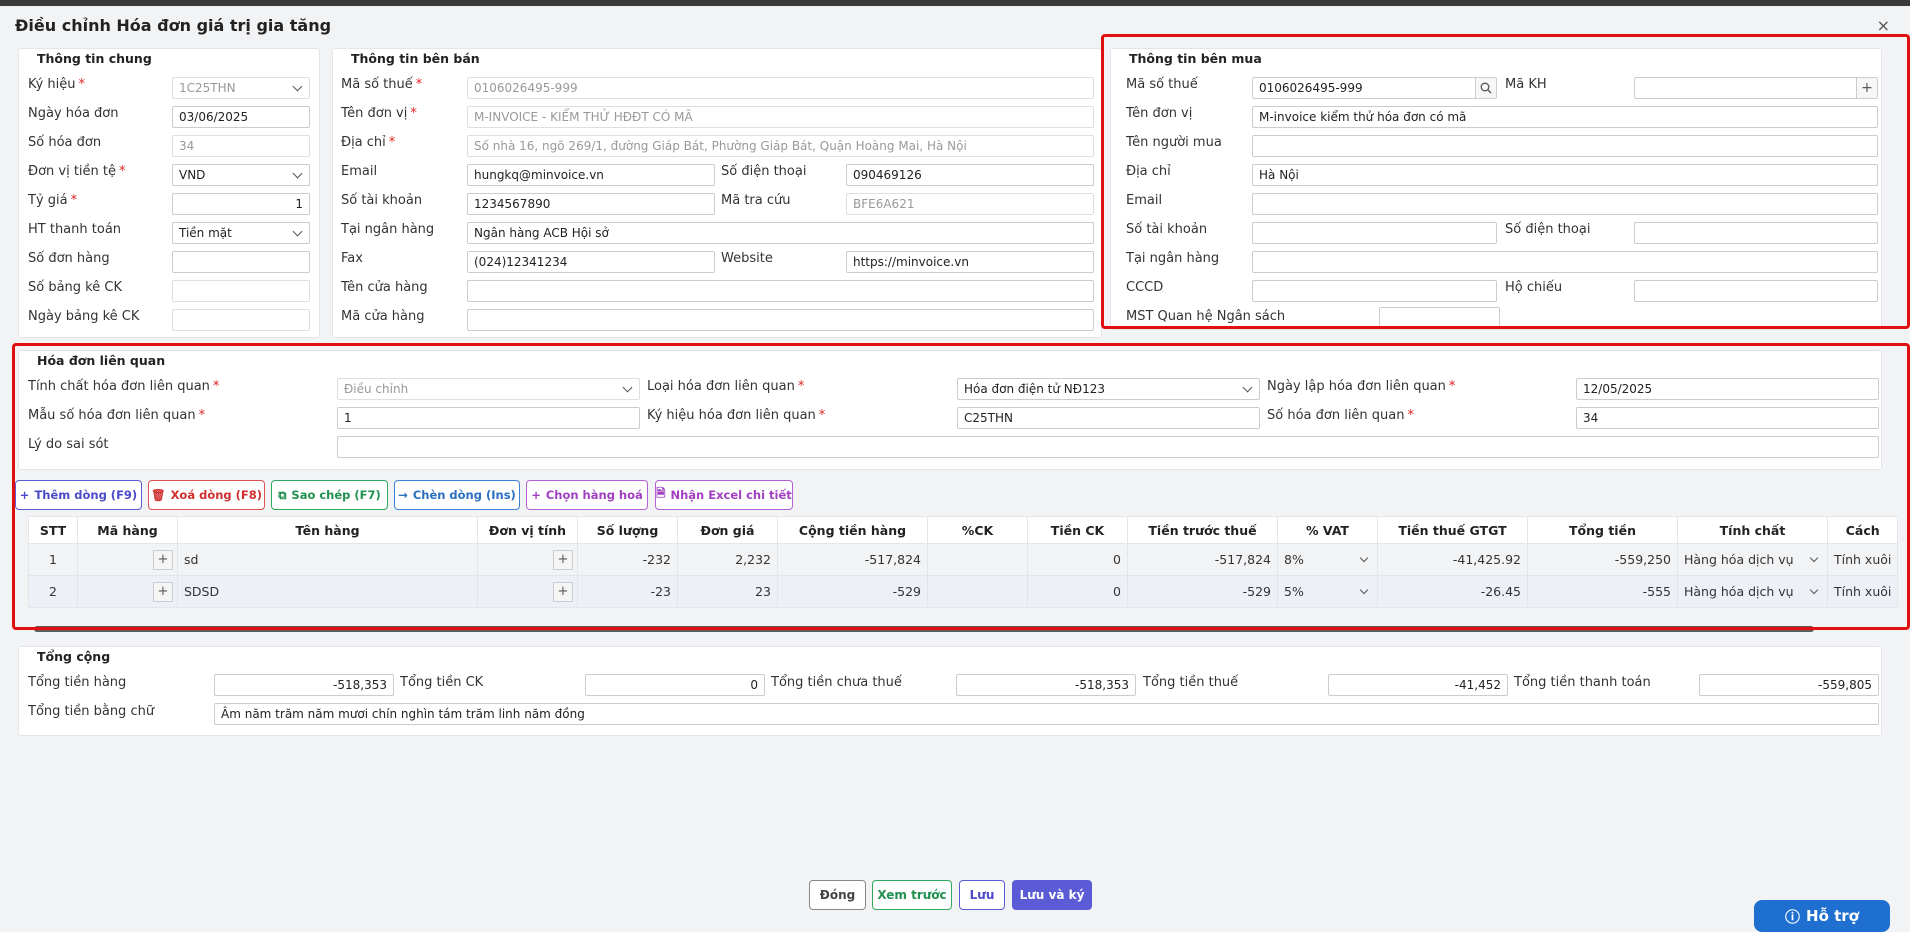  I want to click on buyer-id-label: CCCD, so click(1145, 287).